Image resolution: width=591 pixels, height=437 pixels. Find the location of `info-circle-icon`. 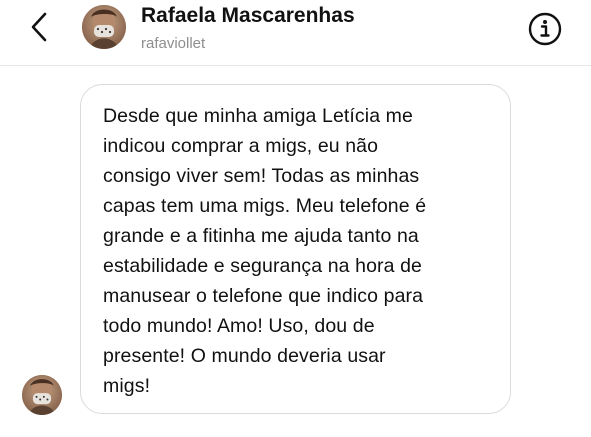

info-circle-icon is located at coordinates (545, 29).